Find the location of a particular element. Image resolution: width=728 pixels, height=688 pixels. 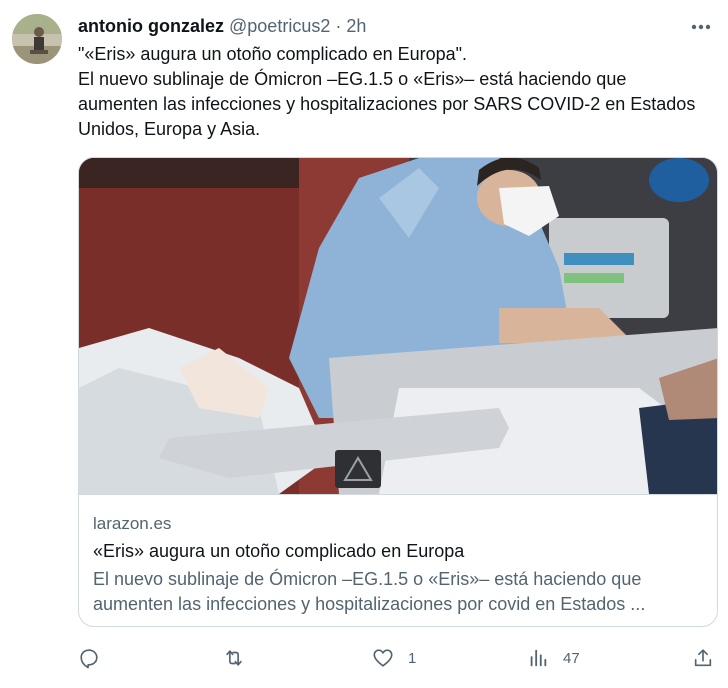

like-count: 1 is located at coordinates (412, 658).